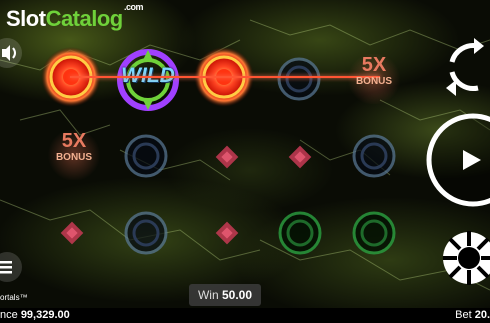 The image size is (490, 323). Describe the element at coordinates (6, 267) in the screenshot. I see `menu-icon` at that location.